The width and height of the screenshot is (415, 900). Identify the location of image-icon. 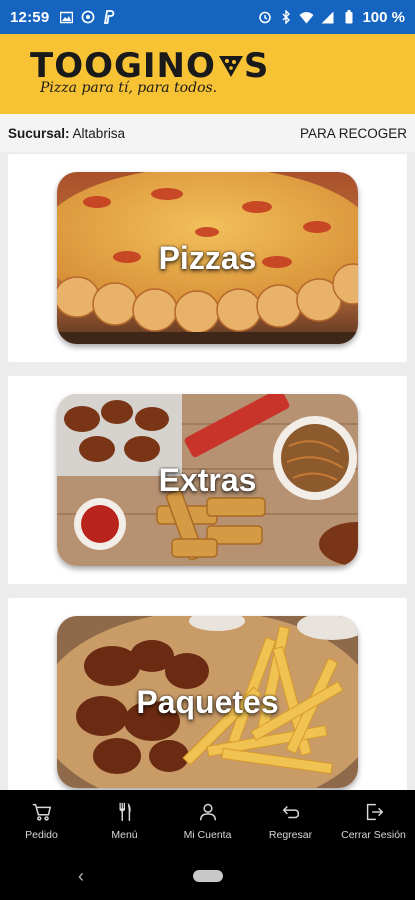
(66, 17).